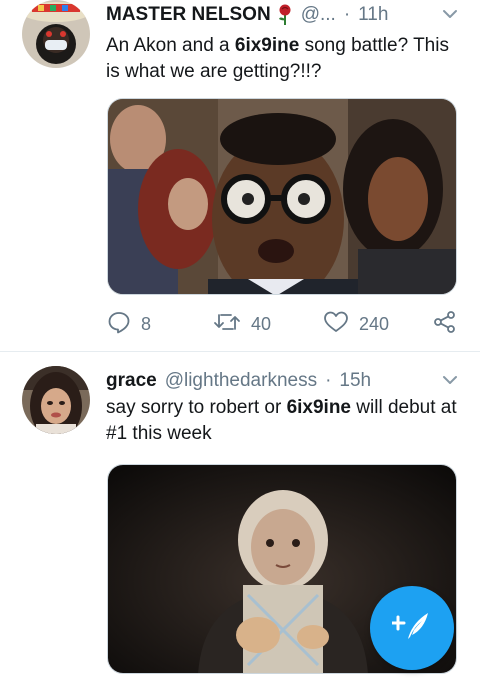 This screenshot has width=480, height=682. I want to click on display-name: MASTER NELSON, so click(188, 15).